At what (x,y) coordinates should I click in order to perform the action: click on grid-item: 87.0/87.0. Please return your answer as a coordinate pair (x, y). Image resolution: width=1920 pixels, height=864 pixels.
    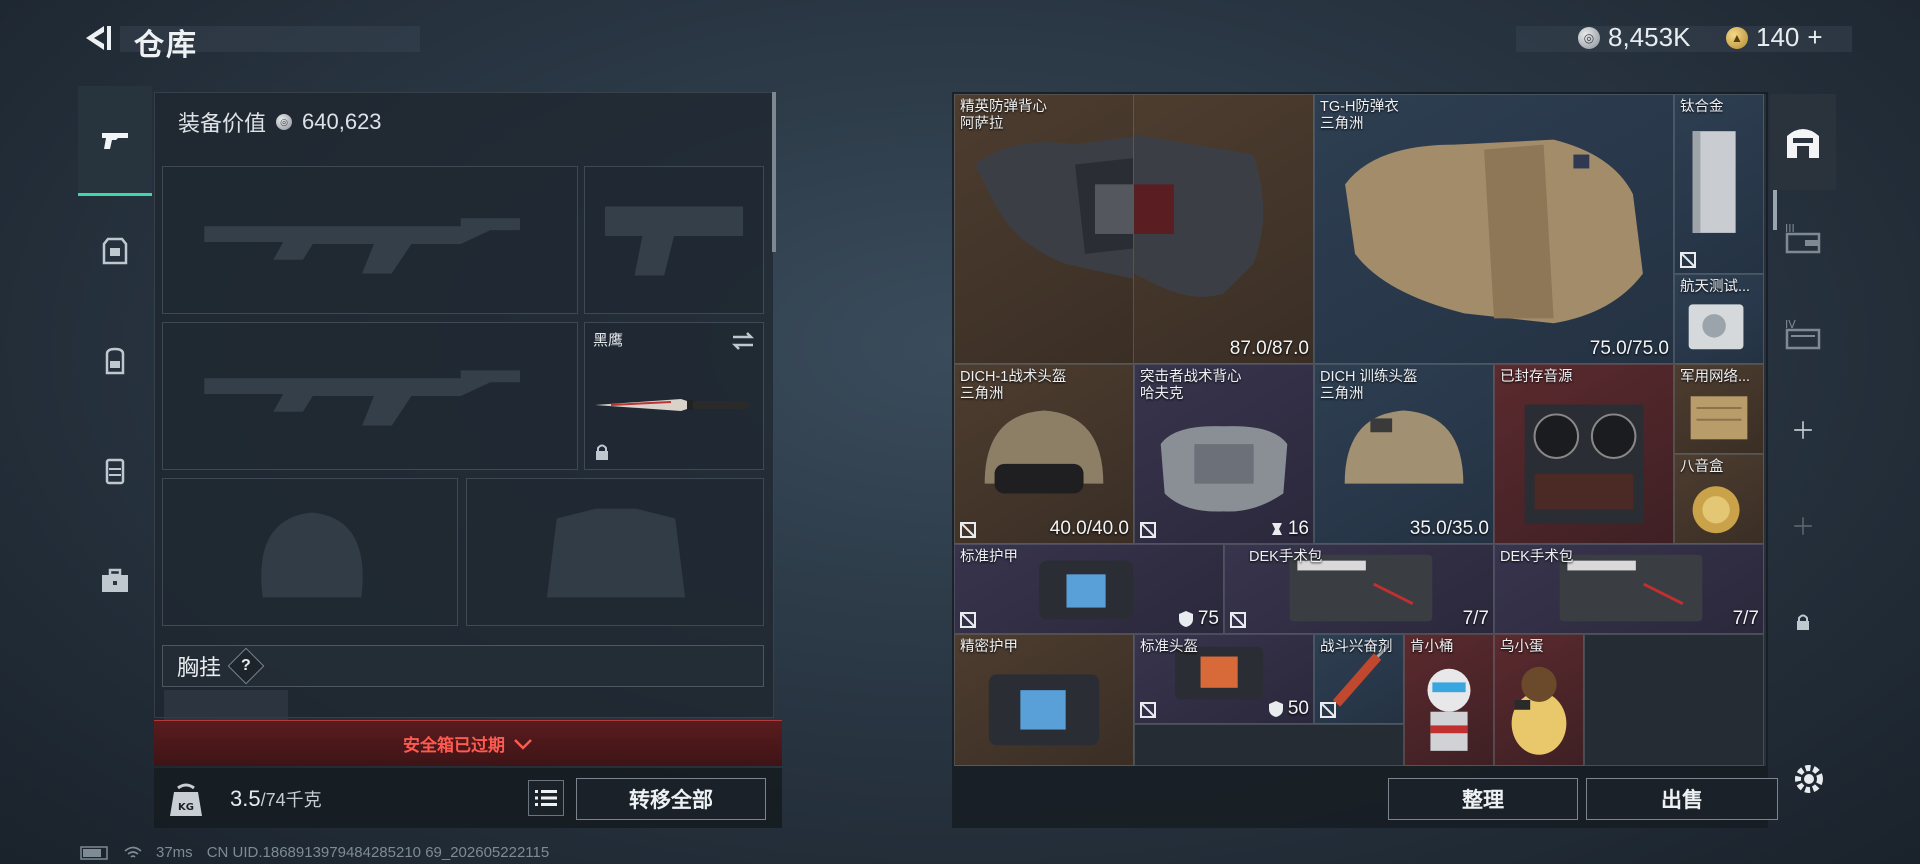
    Looking at the image, I should click on (1224, 229).